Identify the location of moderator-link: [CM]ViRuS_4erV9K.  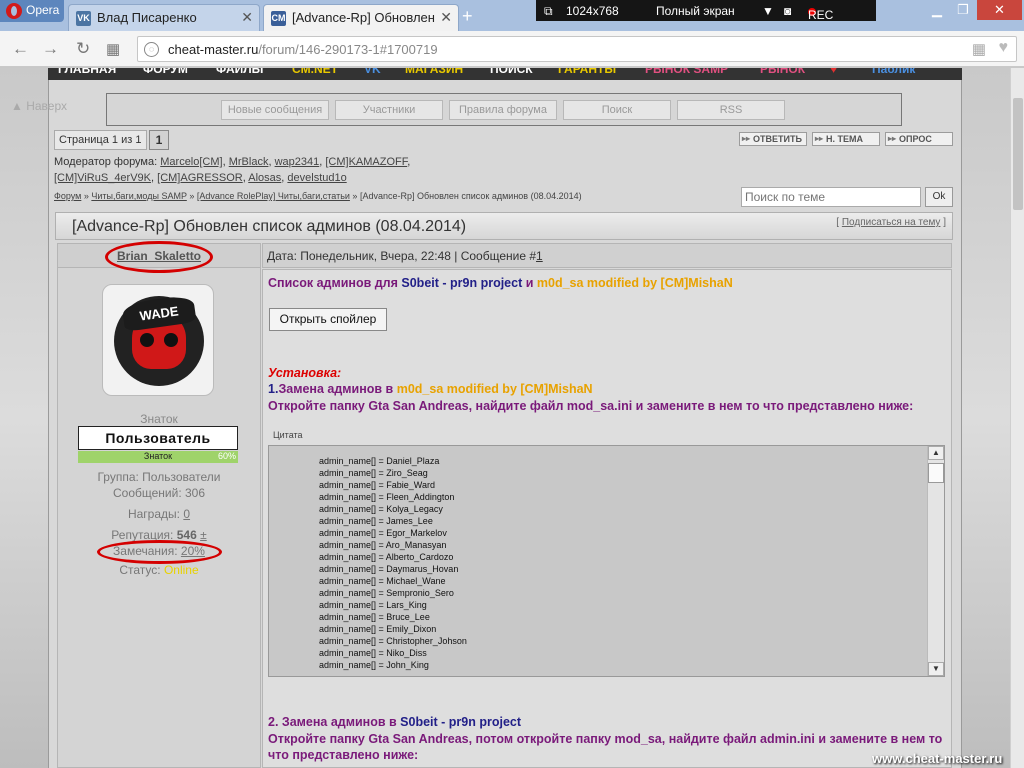
(102, 178).